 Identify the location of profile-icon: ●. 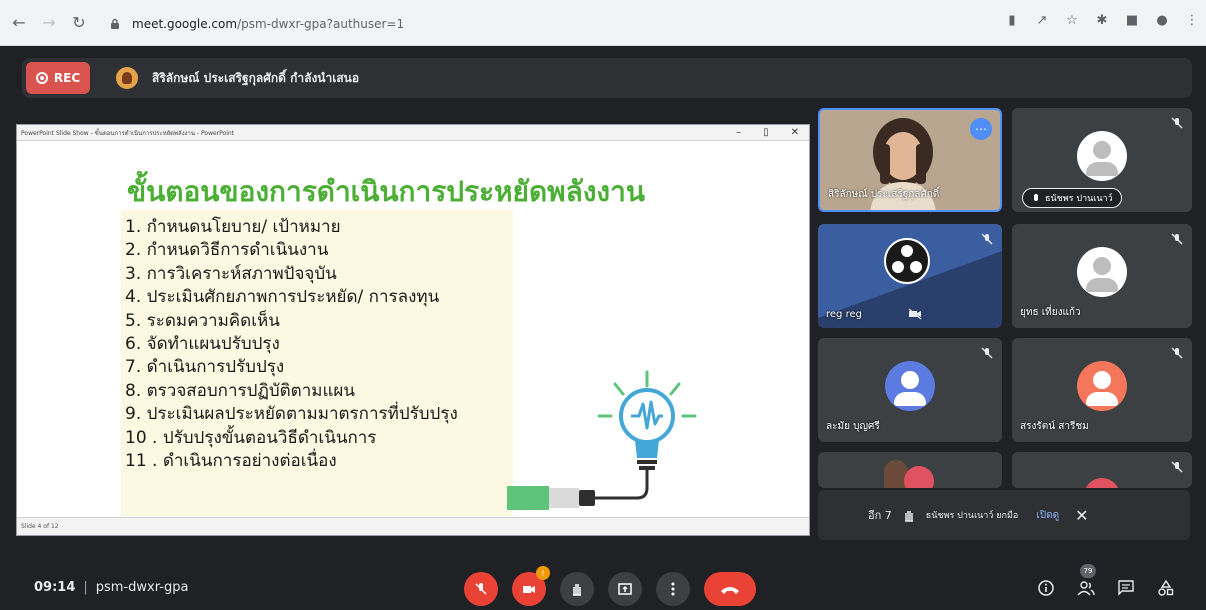
(1162, 20).